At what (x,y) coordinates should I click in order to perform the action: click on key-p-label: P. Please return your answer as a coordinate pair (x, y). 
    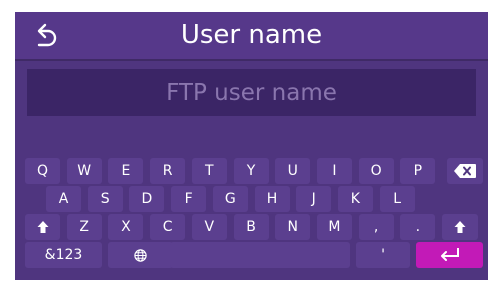
    Looking at the image, I should click on (418, 171).